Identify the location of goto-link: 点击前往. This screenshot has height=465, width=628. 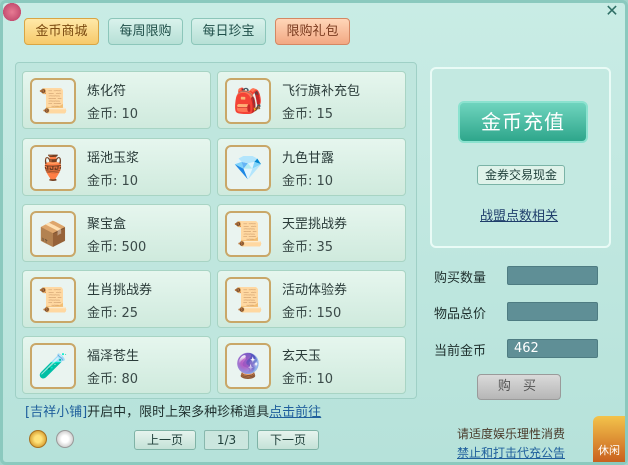
(295, 412).